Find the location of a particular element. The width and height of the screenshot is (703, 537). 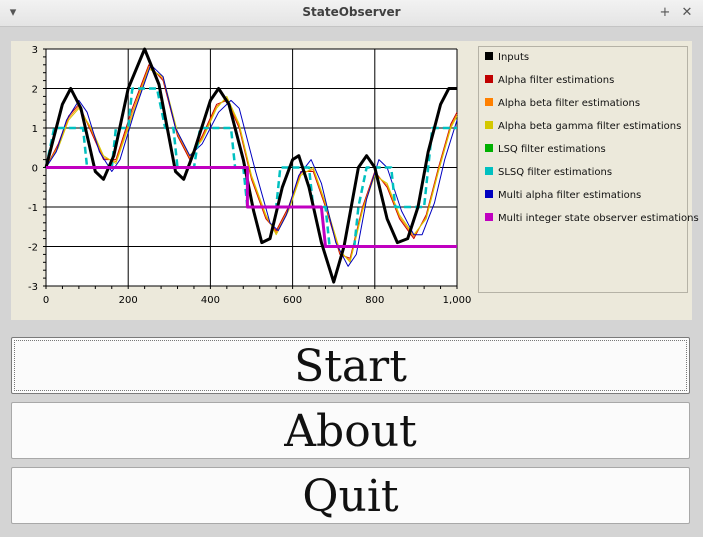

legend-item: Alpha filter estimations is located at coordinates (549, 82).